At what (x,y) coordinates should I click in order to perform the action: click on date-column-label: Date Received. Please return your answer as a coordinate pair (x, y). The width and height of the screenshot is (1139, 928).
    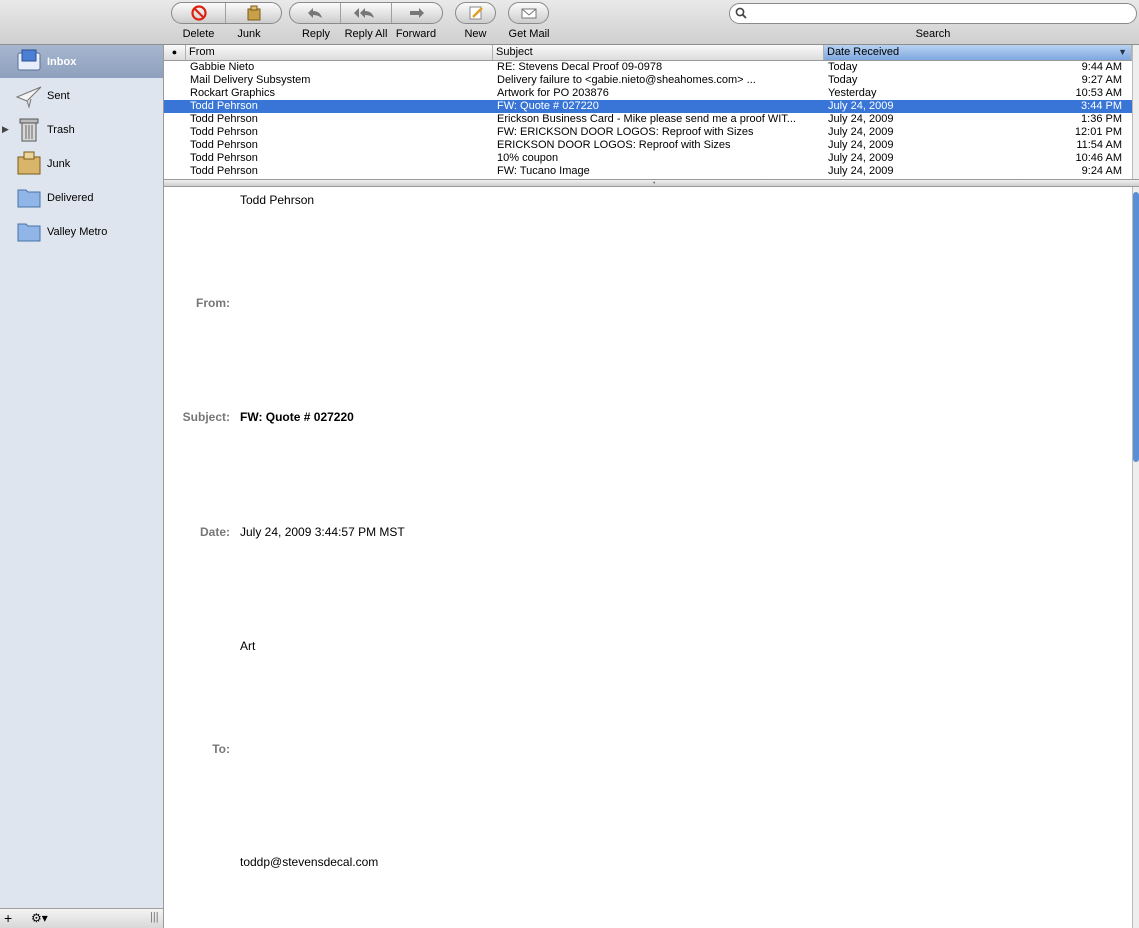
    Looking at the image, I should click on (863, 52).